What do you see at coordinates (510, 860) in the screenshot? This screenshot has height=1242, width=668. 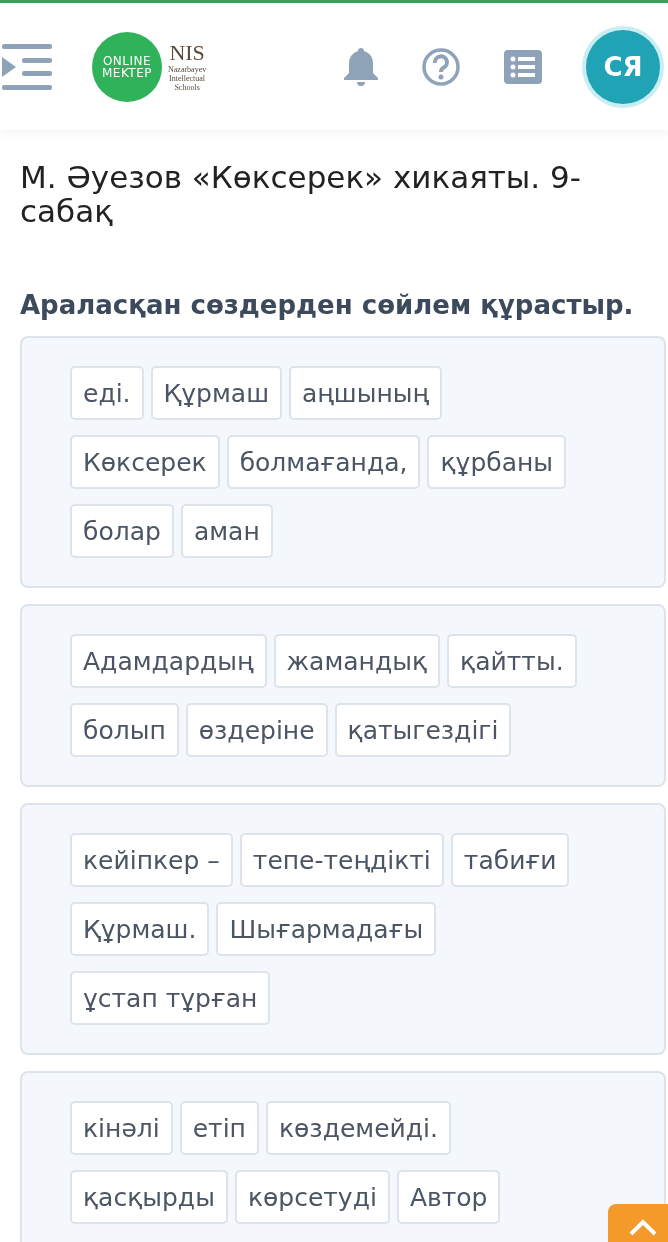 I see `word-chip: табиғи` at bounding box center [510, 860].